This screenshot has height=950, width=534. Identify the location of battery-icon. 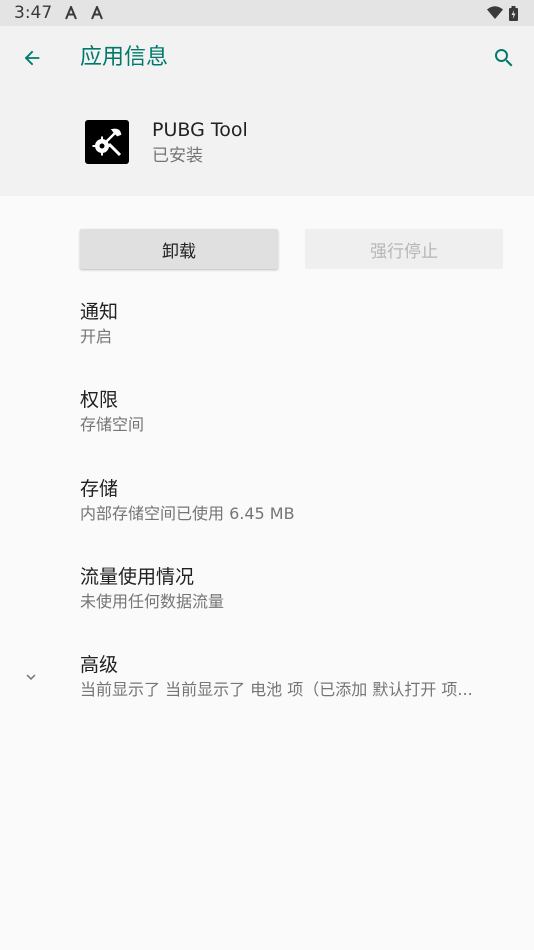
(513, 13).